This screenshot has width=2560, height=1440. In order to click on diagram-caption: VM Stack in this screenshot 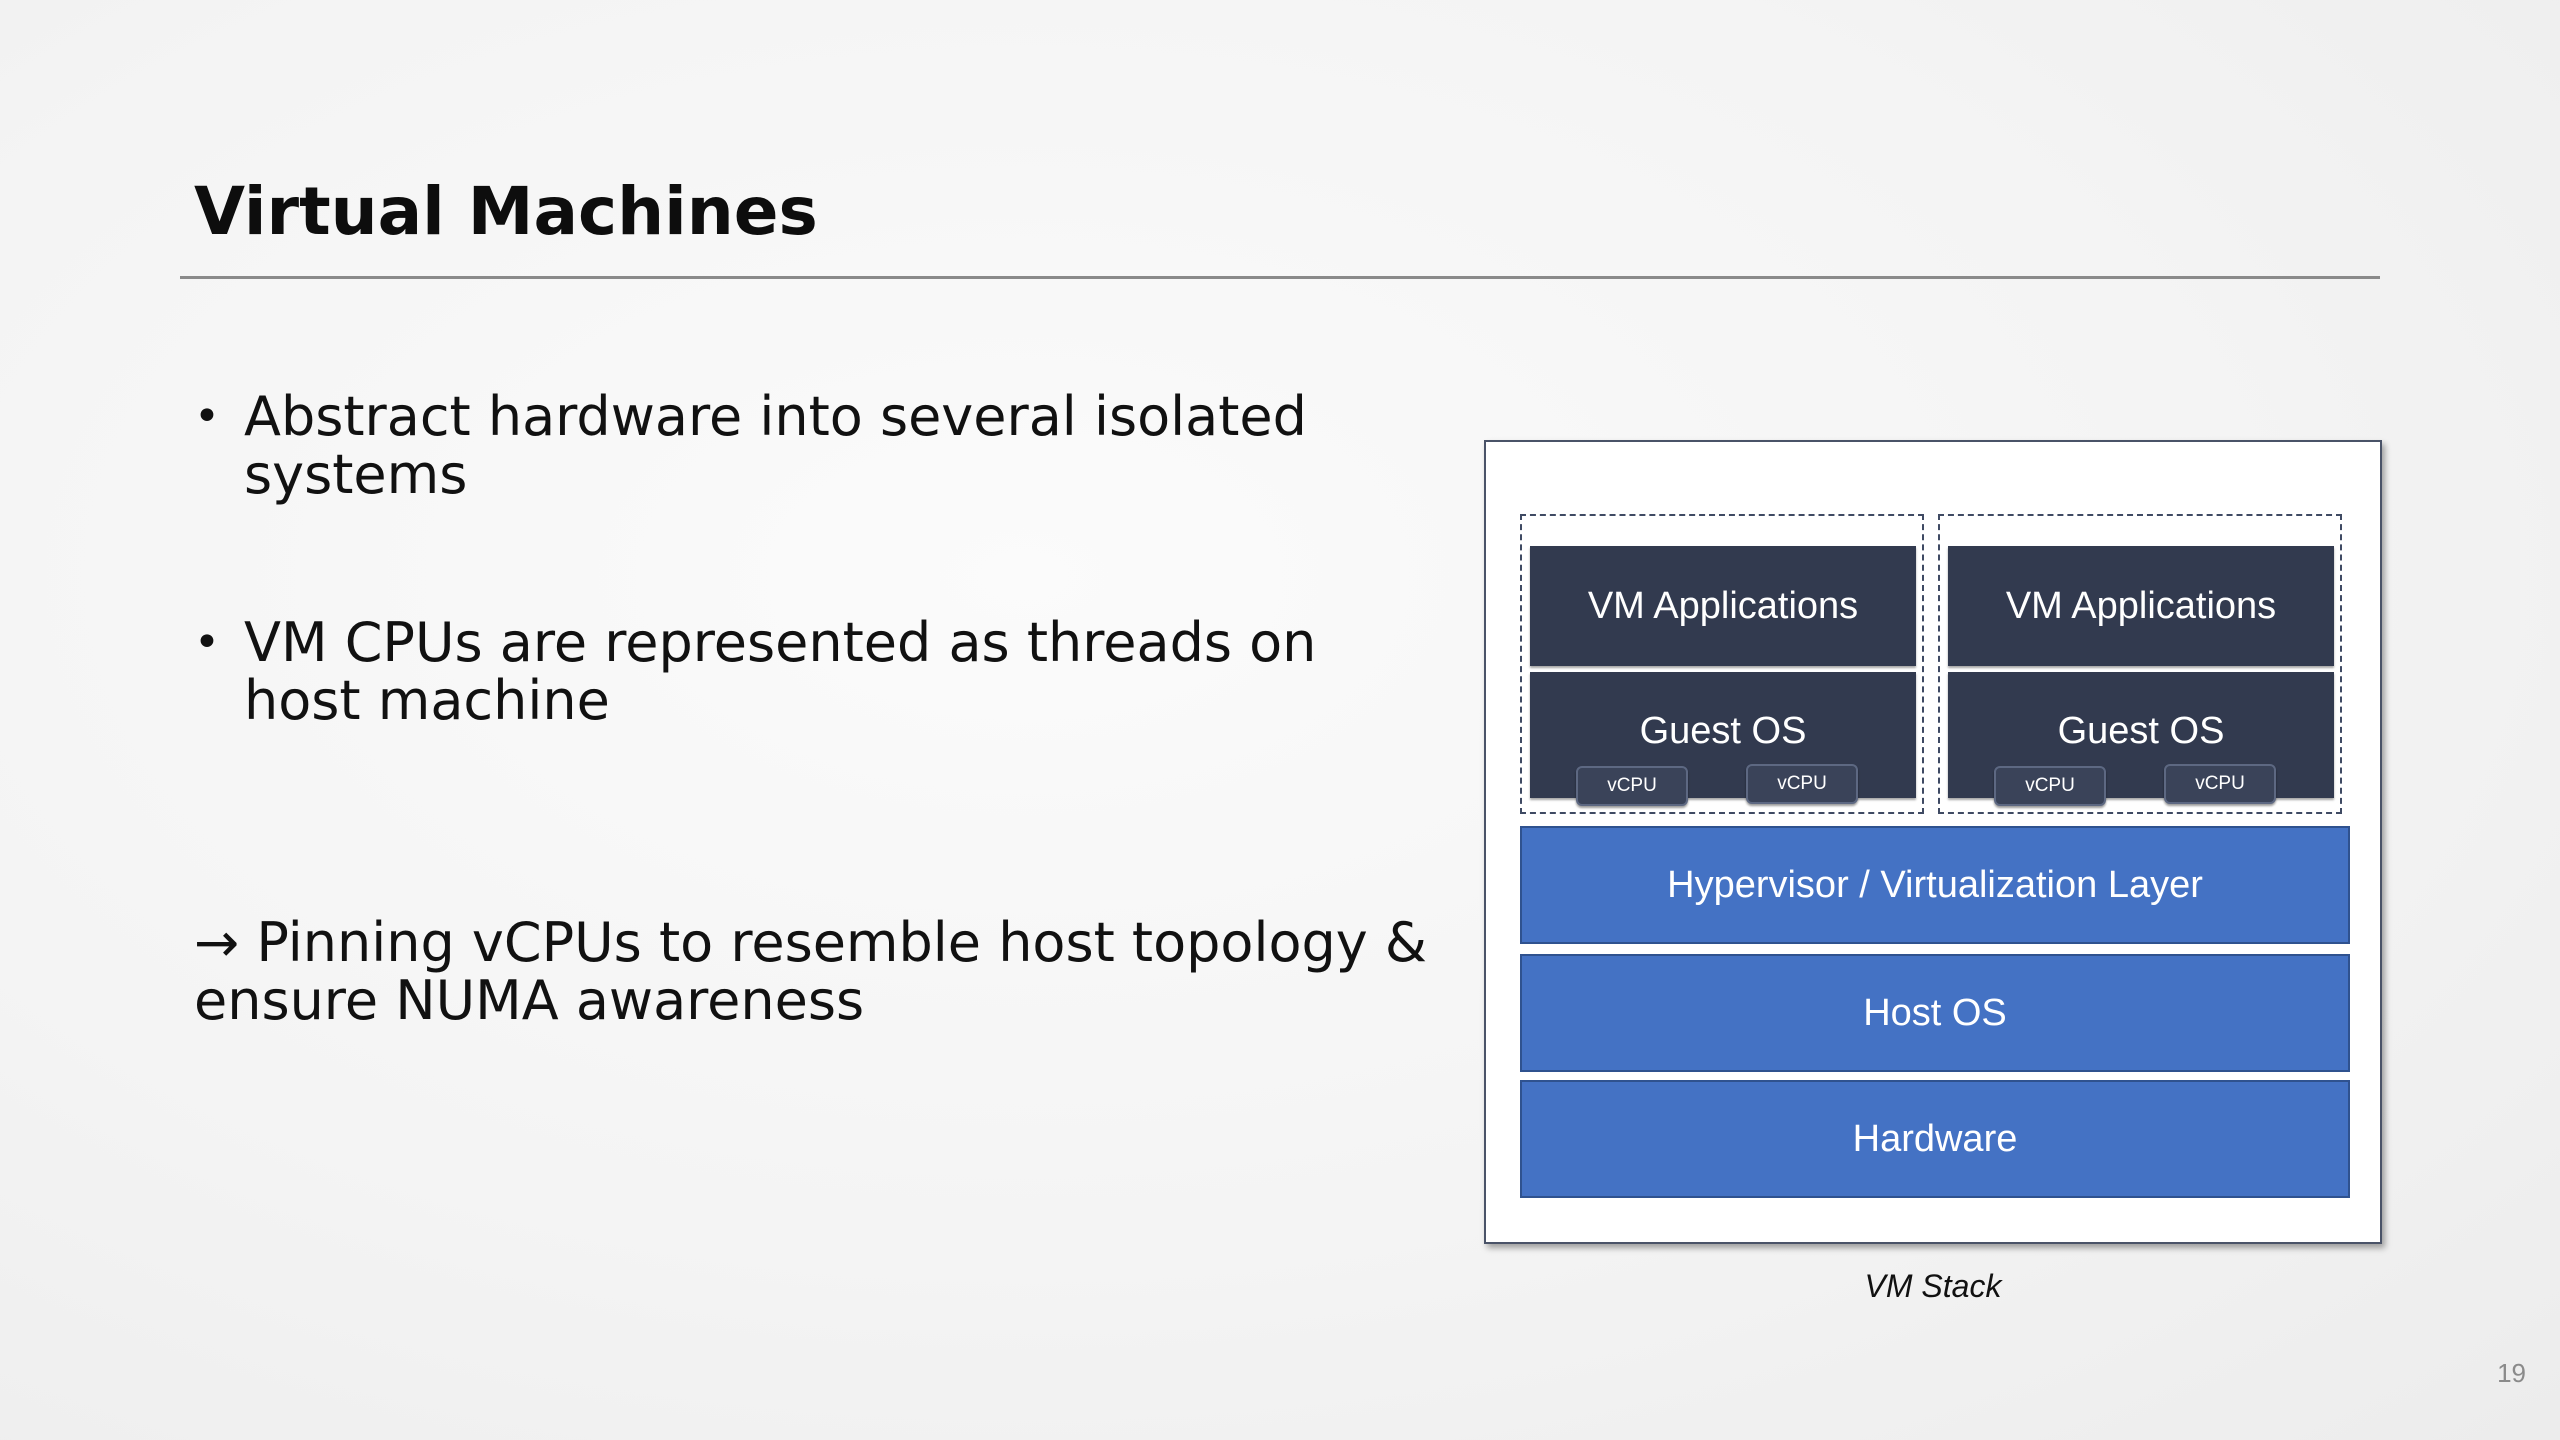, I will do `click(1933, 1286)`.